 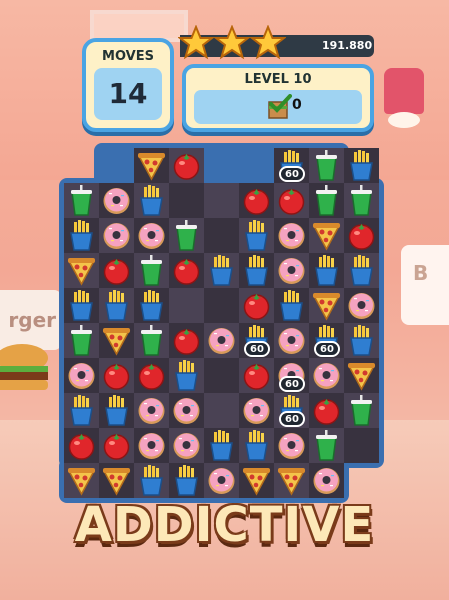 What do you see at coordinates (128, 94) in the screenshot?
I see `moves-counter: 14` at bounding box center [128, 94].